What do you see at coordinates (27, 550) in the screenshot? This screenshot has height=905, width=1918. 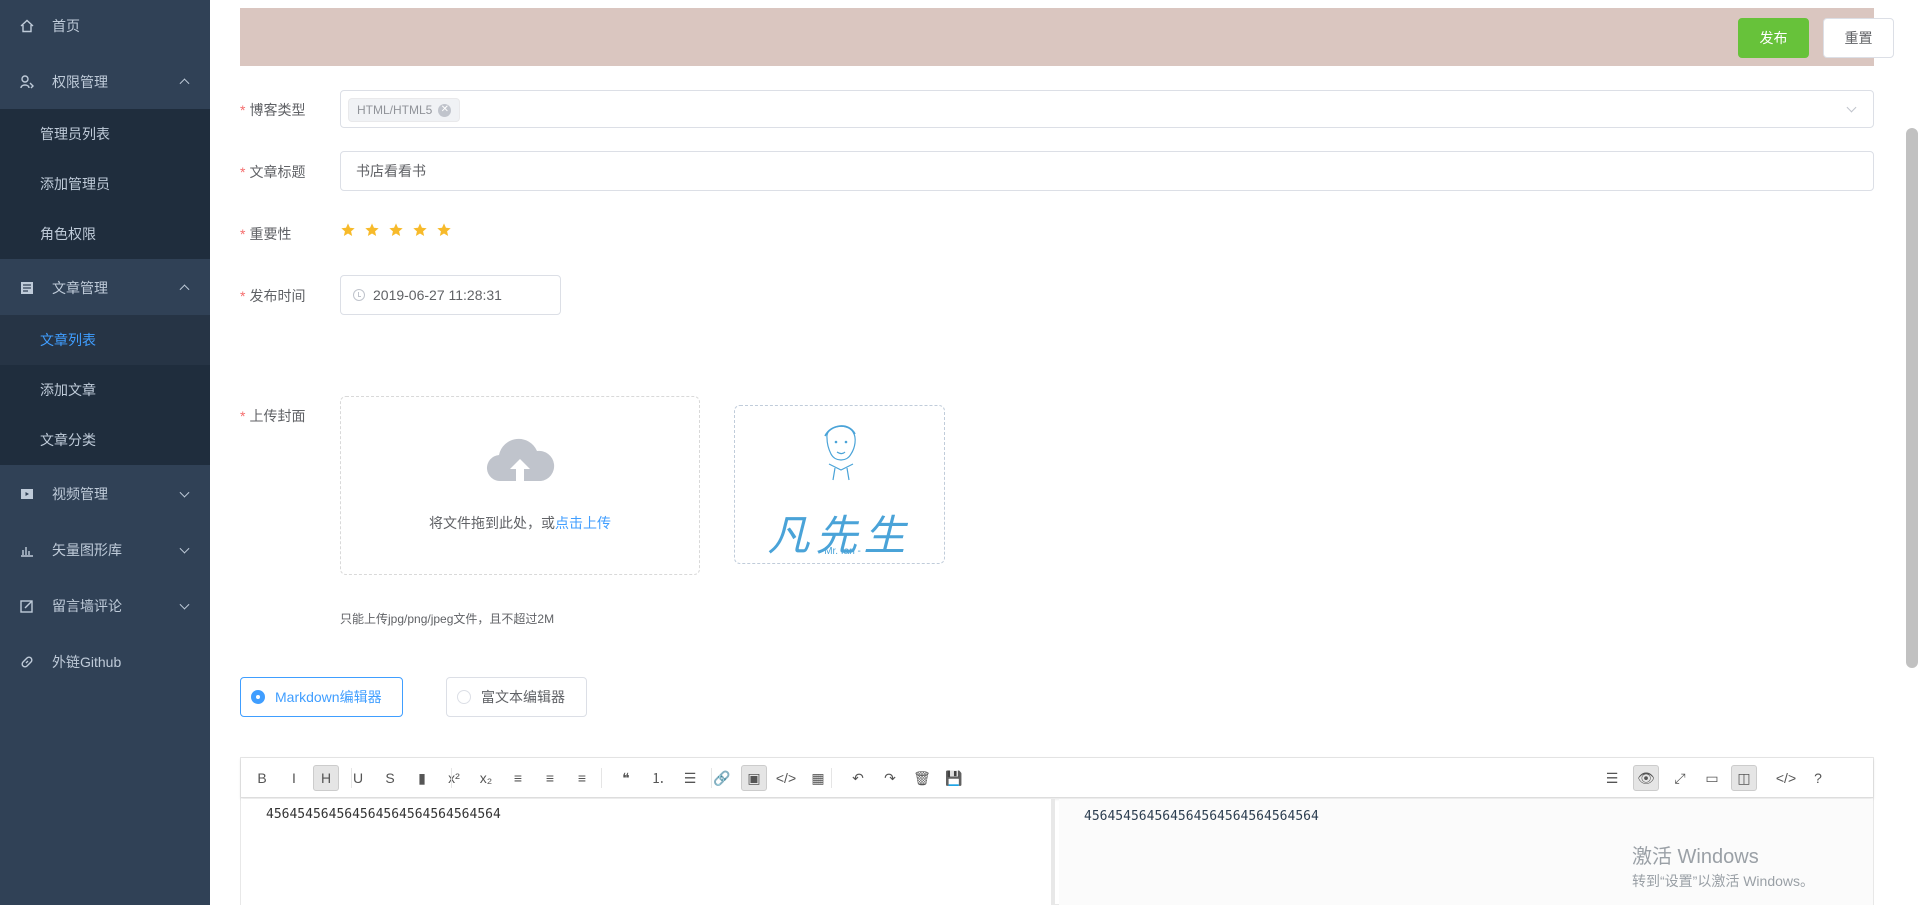 I see `chart-icon` at bounding box center [27, 550].